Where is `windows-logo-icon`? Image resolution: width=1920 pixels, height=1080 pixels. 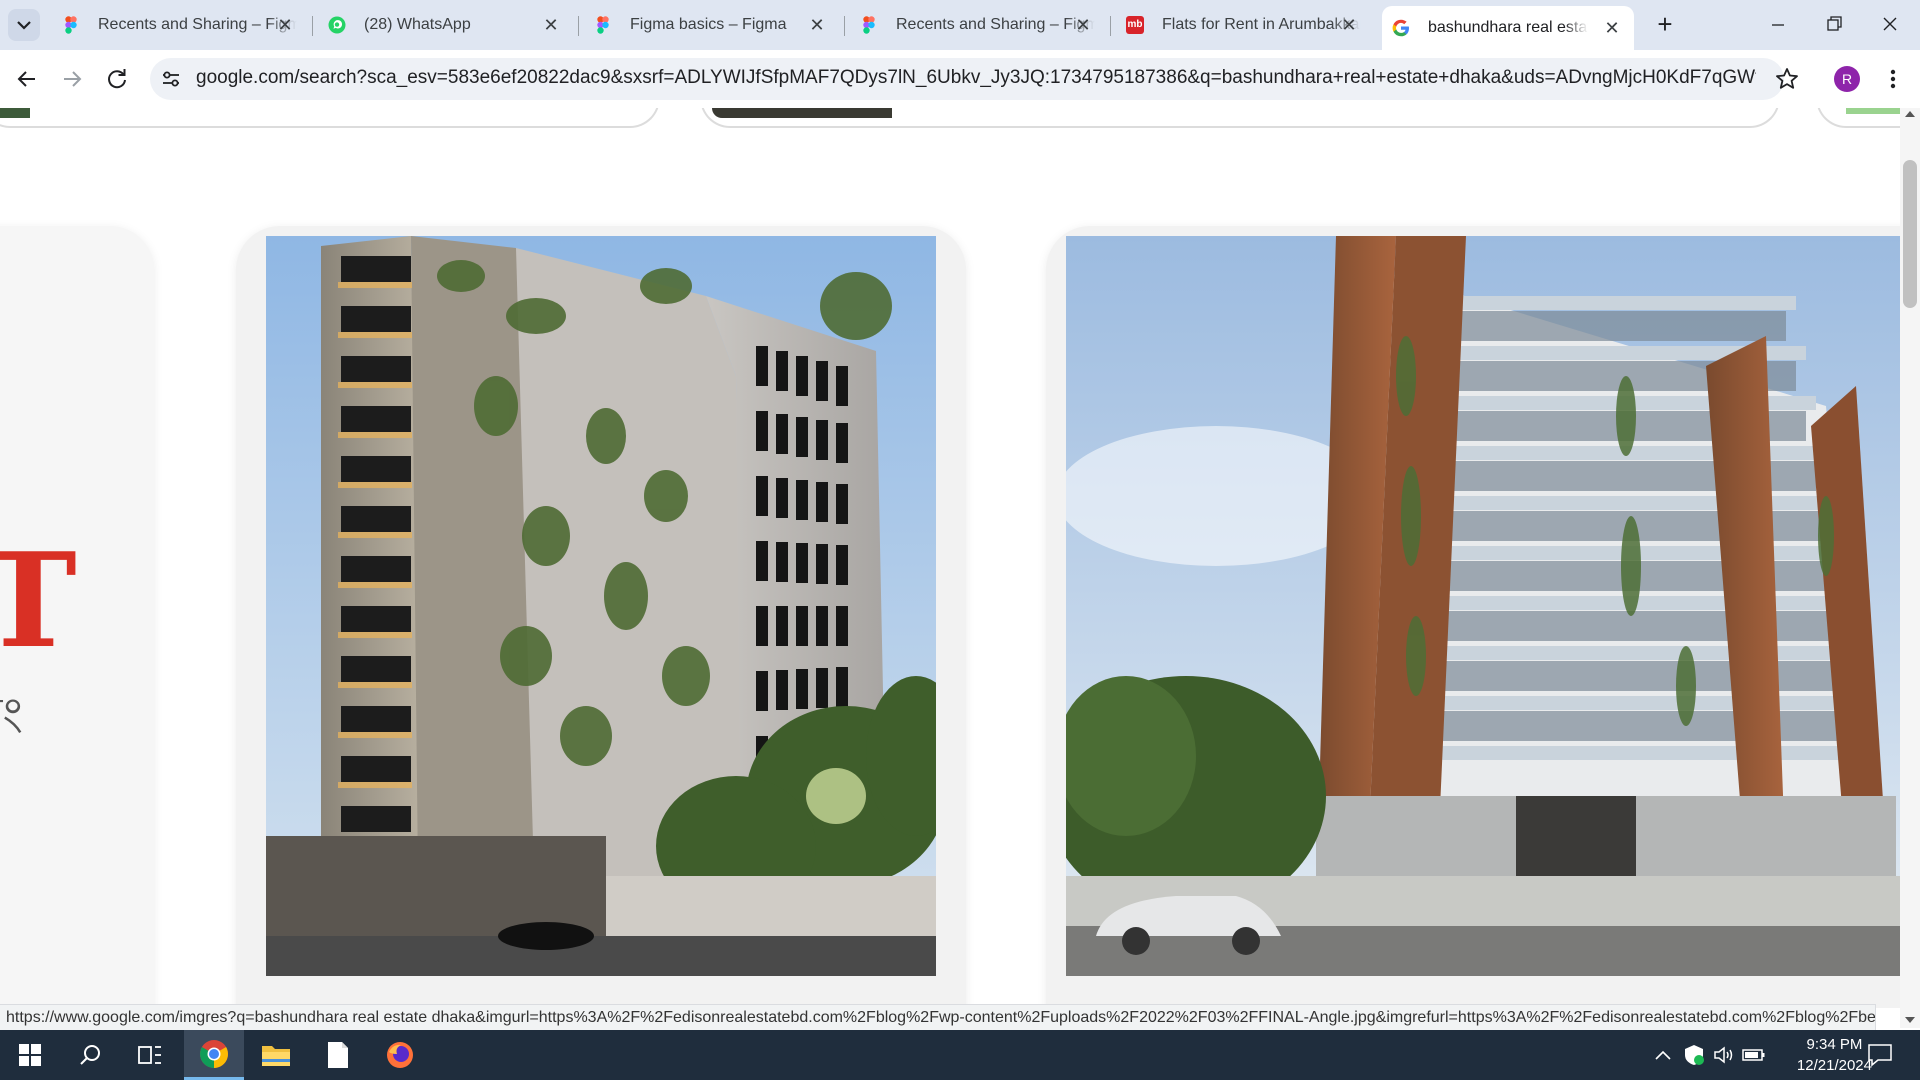 windows-logo-icon is located at coordinates (30, 1055).